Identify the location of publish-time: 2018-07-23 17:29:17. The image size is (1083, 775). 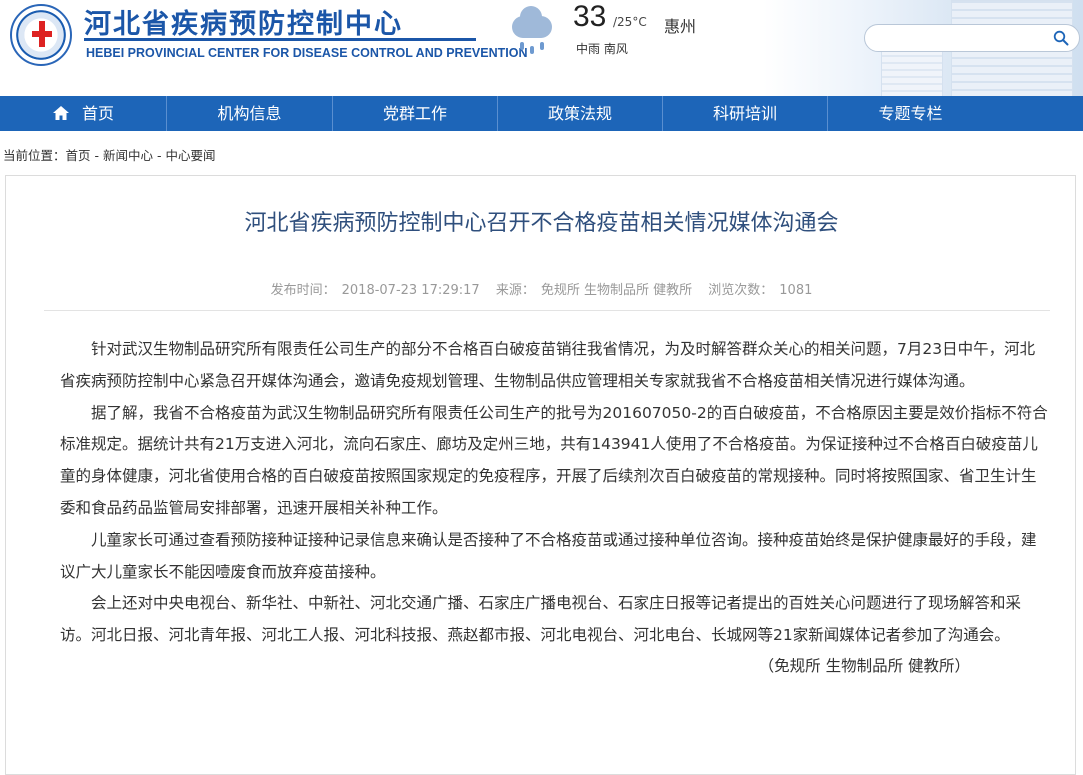
(410, 290).